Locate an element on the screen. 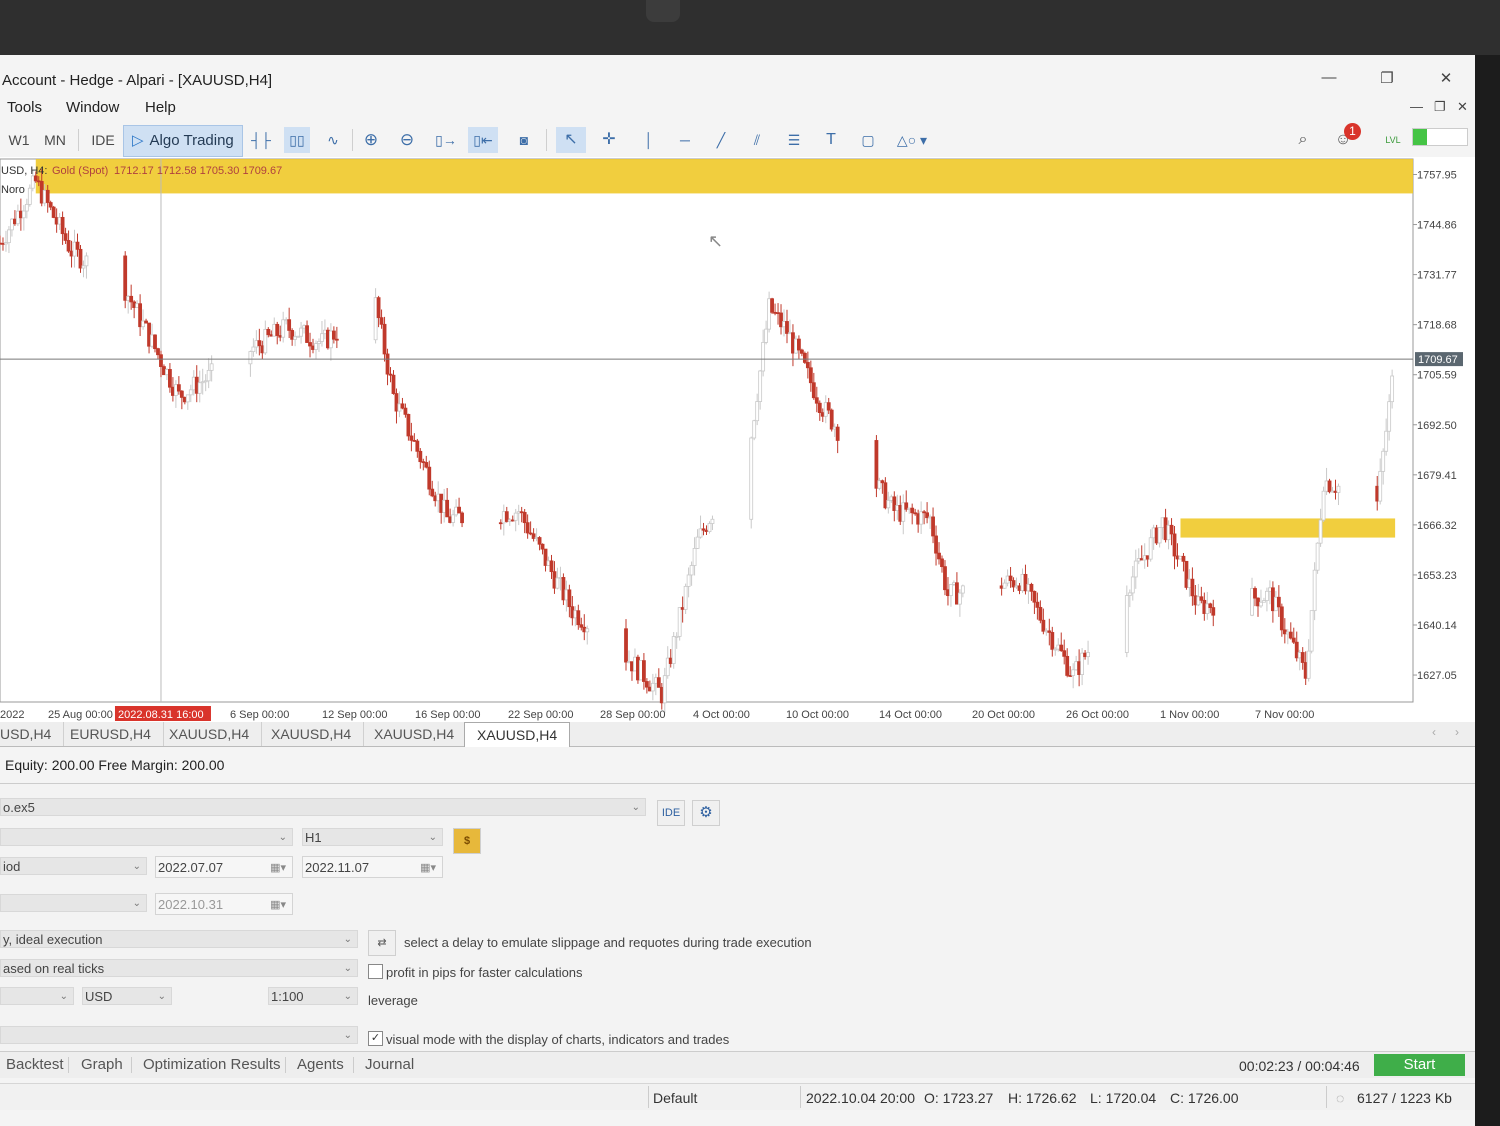 The image size is (1500, 1126). crosshair-icon: ✛ is located at coordinates (609, 140).